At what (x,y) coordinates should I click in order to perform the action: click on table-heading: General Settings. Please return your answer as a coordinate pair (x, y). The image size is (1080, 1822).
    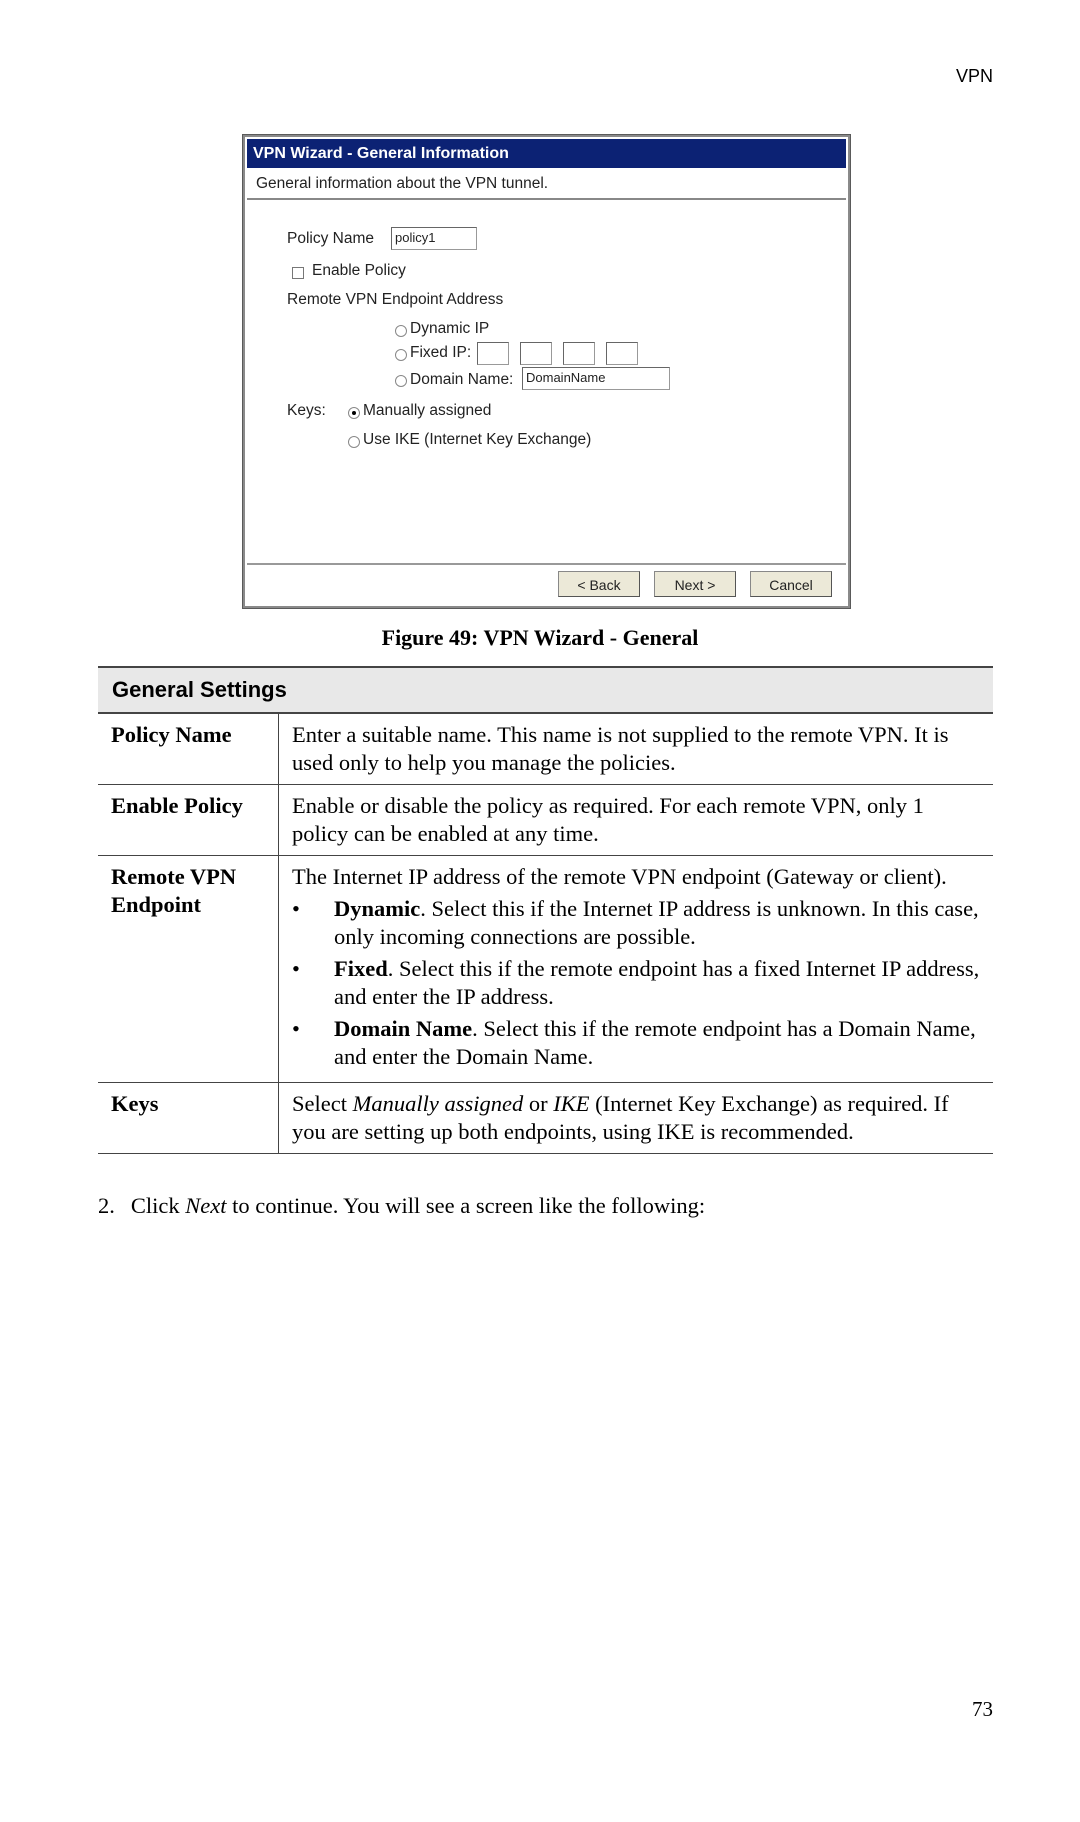
    Looking at the image, I should click on (545, 690).